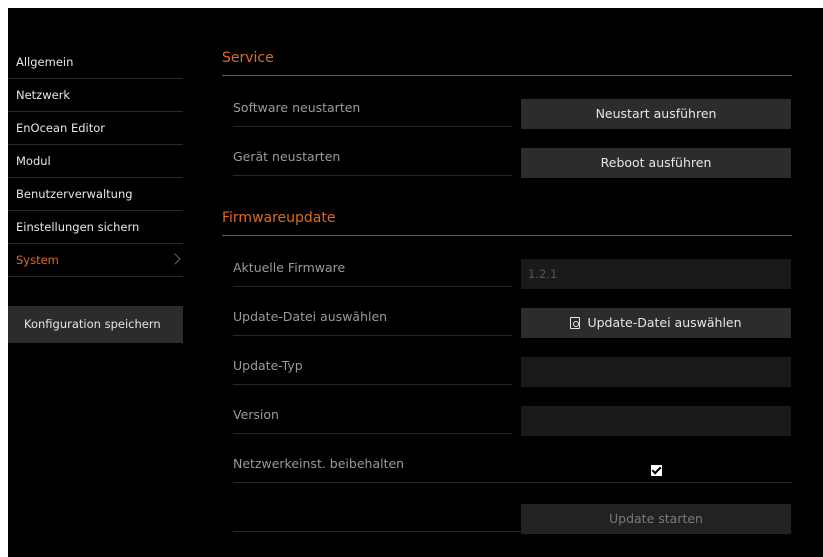 This screenshot has height=557, width=823. Describe the element at coordinates (95, 95) in the screenshot. I see `sidebar-item-netzwerk: Netzwerk` at that location.